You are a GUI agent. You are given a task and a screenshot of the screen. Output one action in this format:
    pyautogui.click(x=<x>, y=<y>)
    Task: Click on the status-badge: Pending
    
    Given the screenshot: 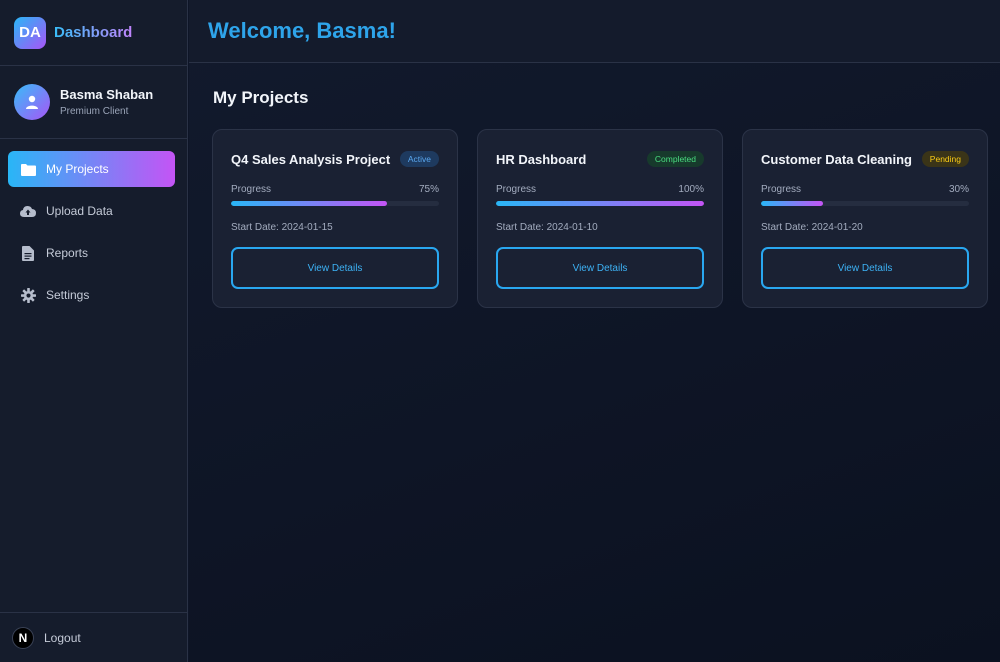 What is the action you would take?
    pyautogui.click(x=945, y=159)
    